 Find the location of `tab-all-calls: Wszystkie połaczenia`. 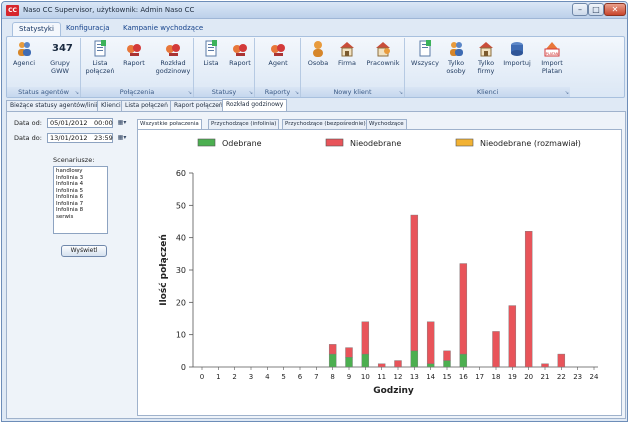

tab-all-calls: Wszystkie połaczenia is located at coordinates (169, 124).